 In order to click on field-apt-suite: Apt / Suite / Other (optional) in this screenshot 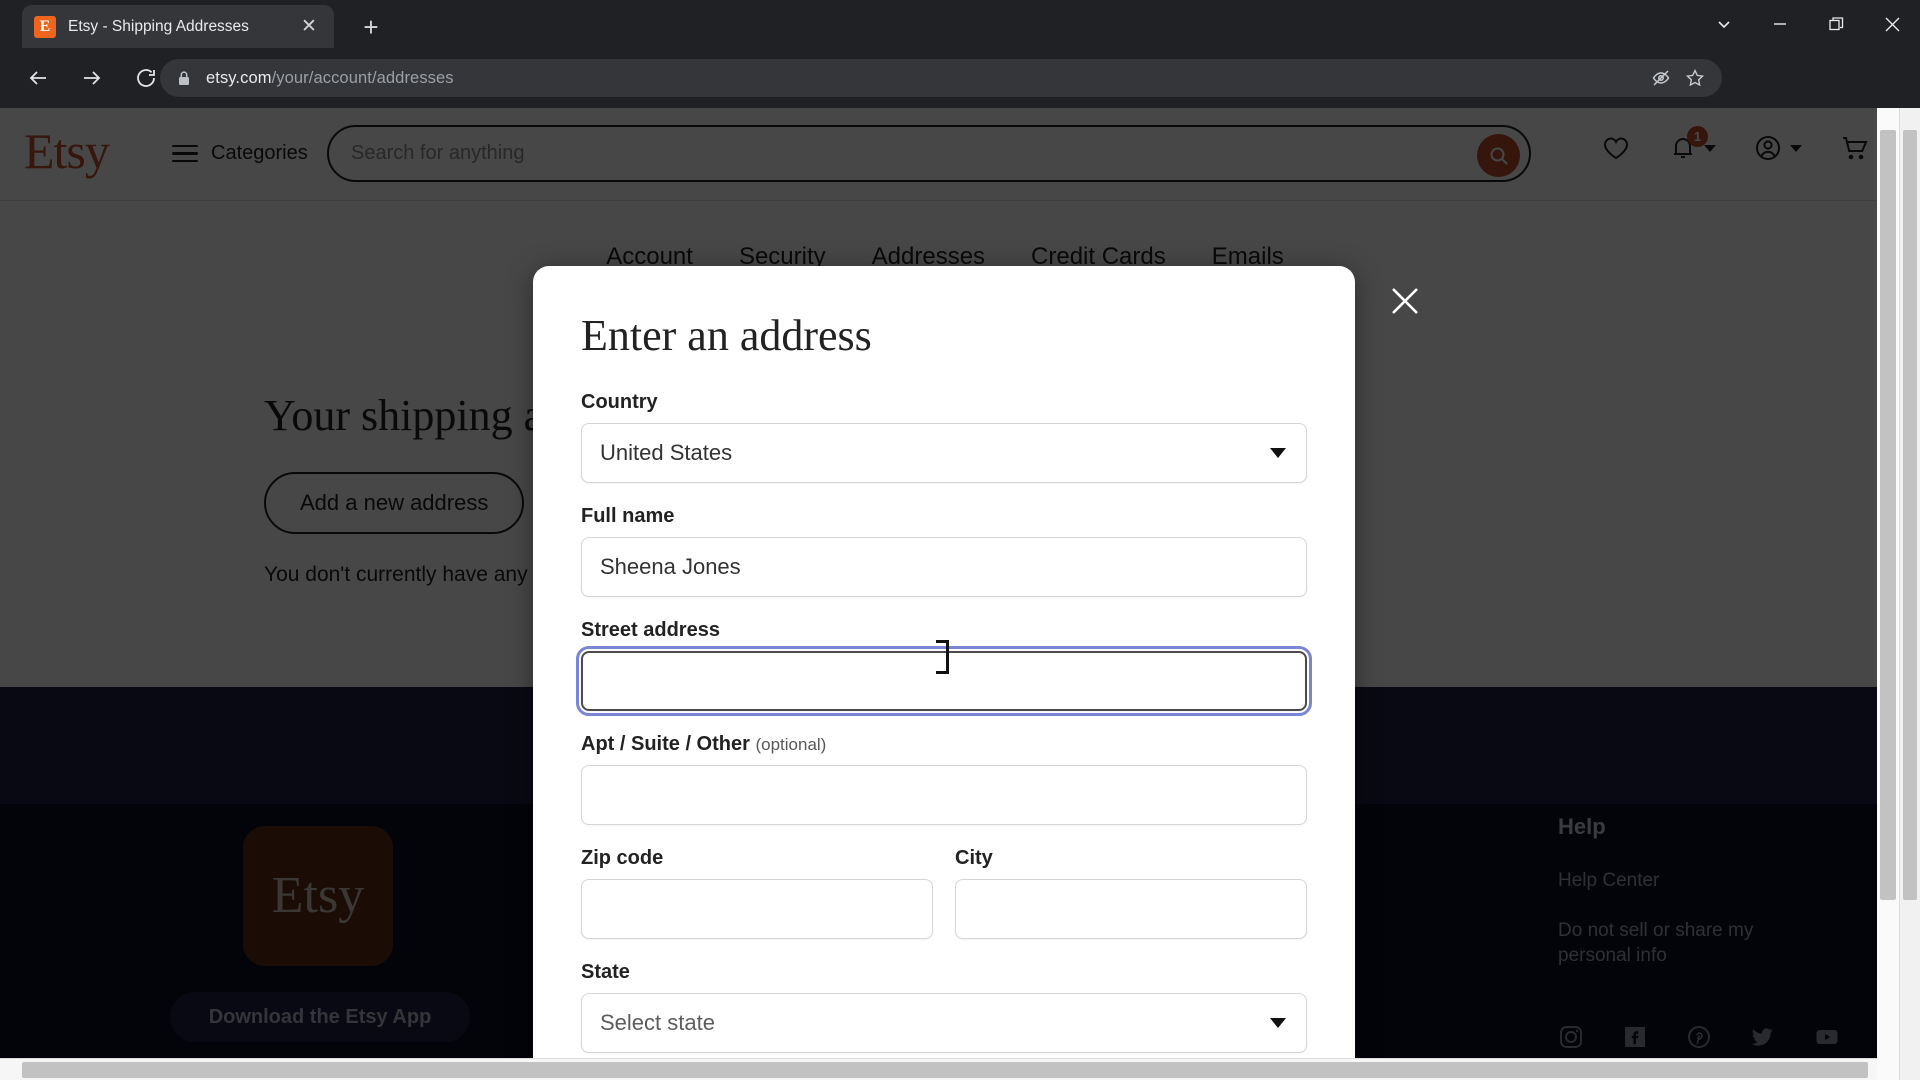, I will do `click(944, 779)`.